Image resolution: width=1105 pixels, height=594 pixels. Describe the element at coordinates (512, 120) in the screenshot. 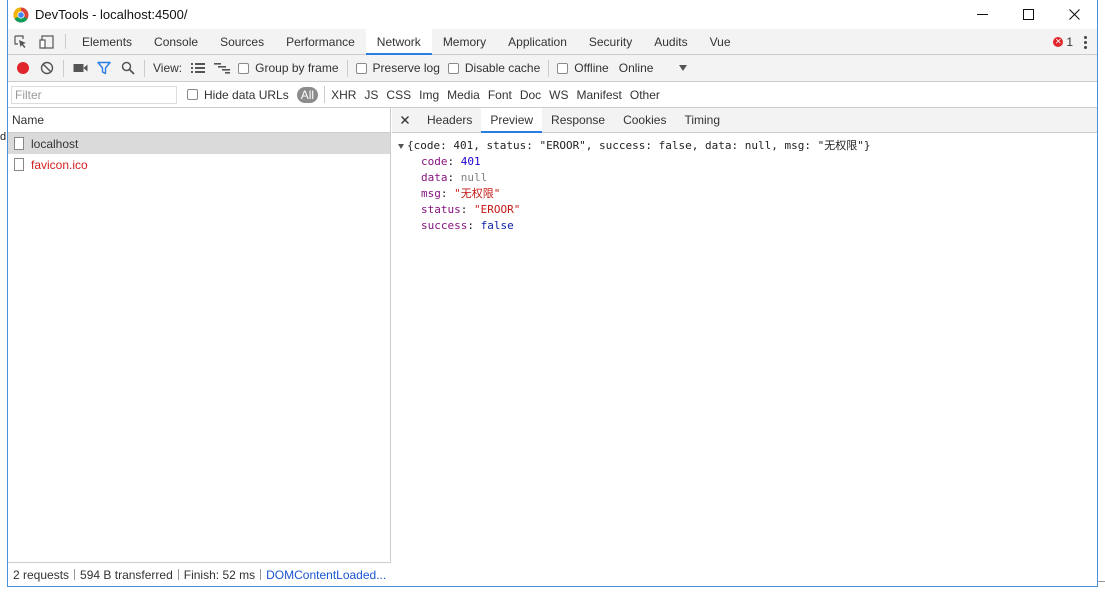

I see `tab-preview: Preview` at that location.